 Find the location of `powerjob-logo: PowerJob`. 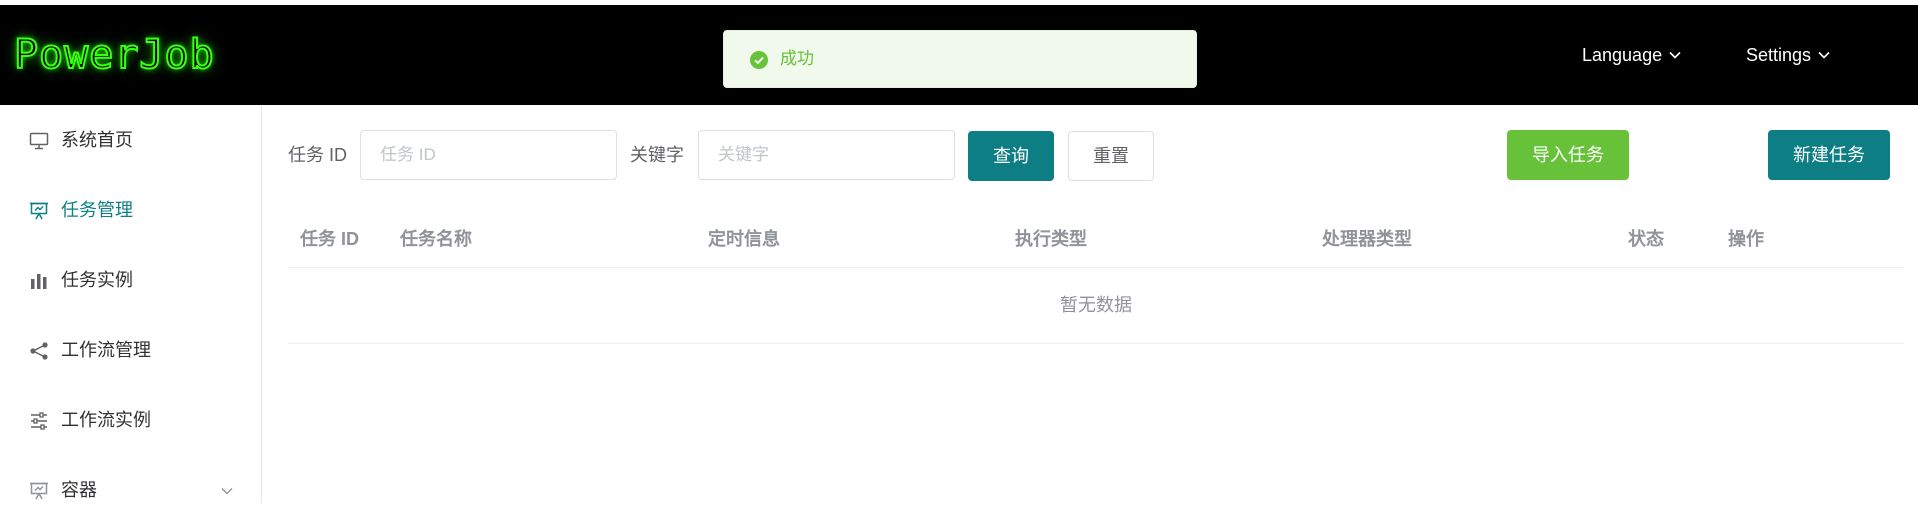

powerjob-logo: PowerJob is located at coordinates (114, 55).